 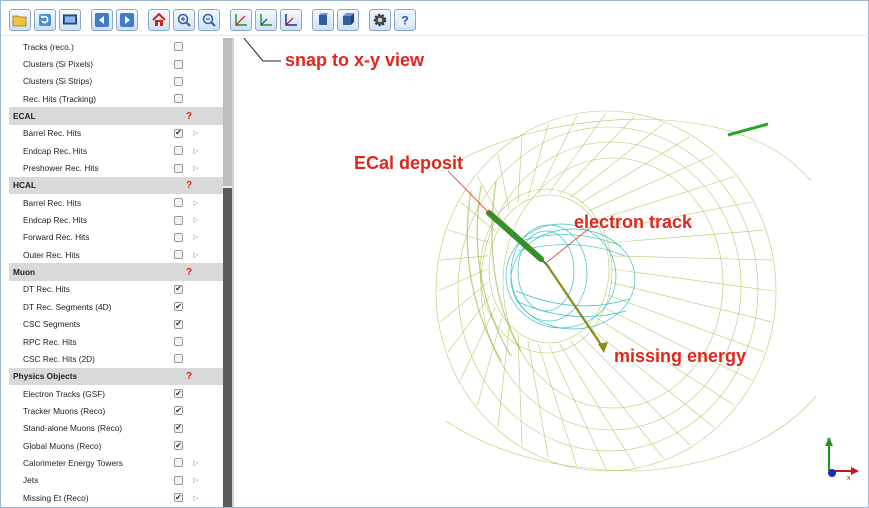 What do you see at coordinates (73, 428) in the screenshot?
I see `sidebar-item-label: Stand-alone Muons (Reco)` at bounding box center [73, 428].